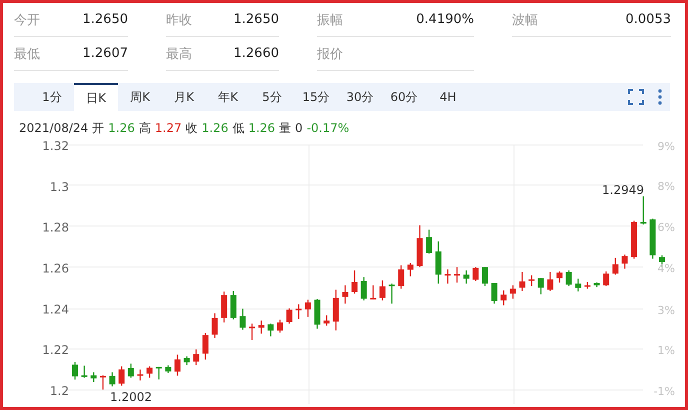 The image size is (688, 410). What do you see at coordinates (666, 146) in the screenshot?
I see `percent-axis-label: 9%` at bounding box center [666, 146].